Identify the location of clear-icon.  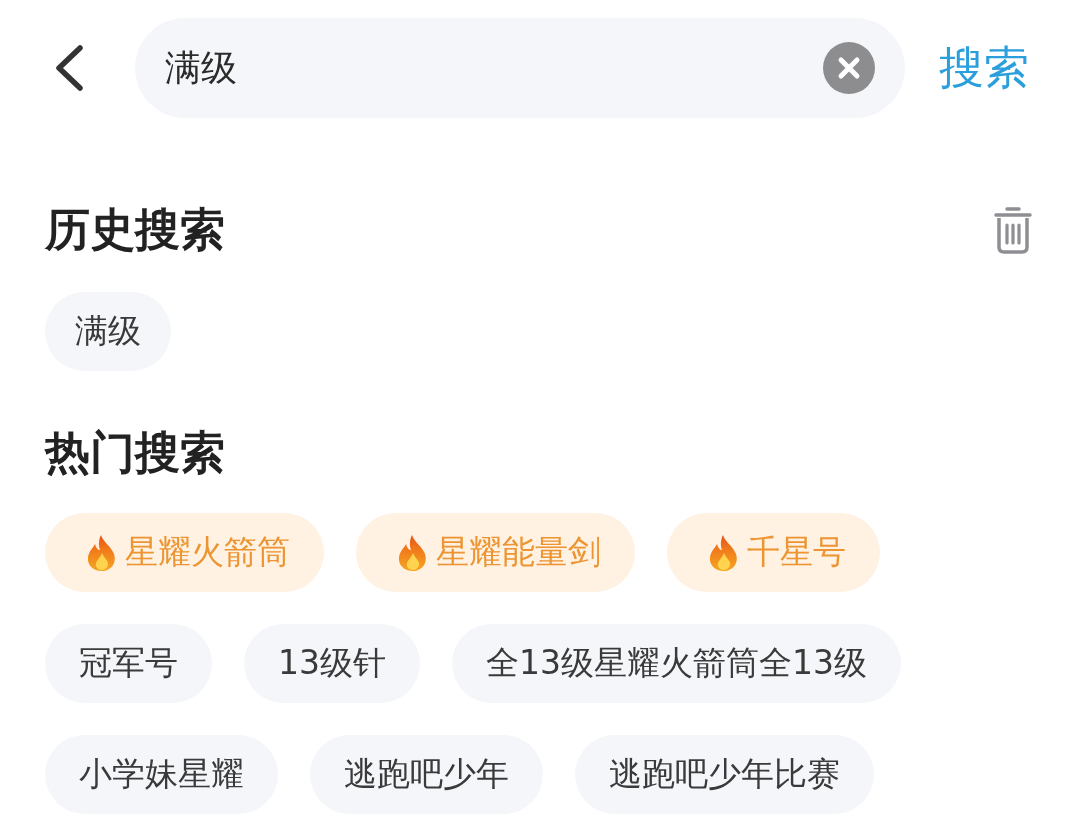
(849, 68).